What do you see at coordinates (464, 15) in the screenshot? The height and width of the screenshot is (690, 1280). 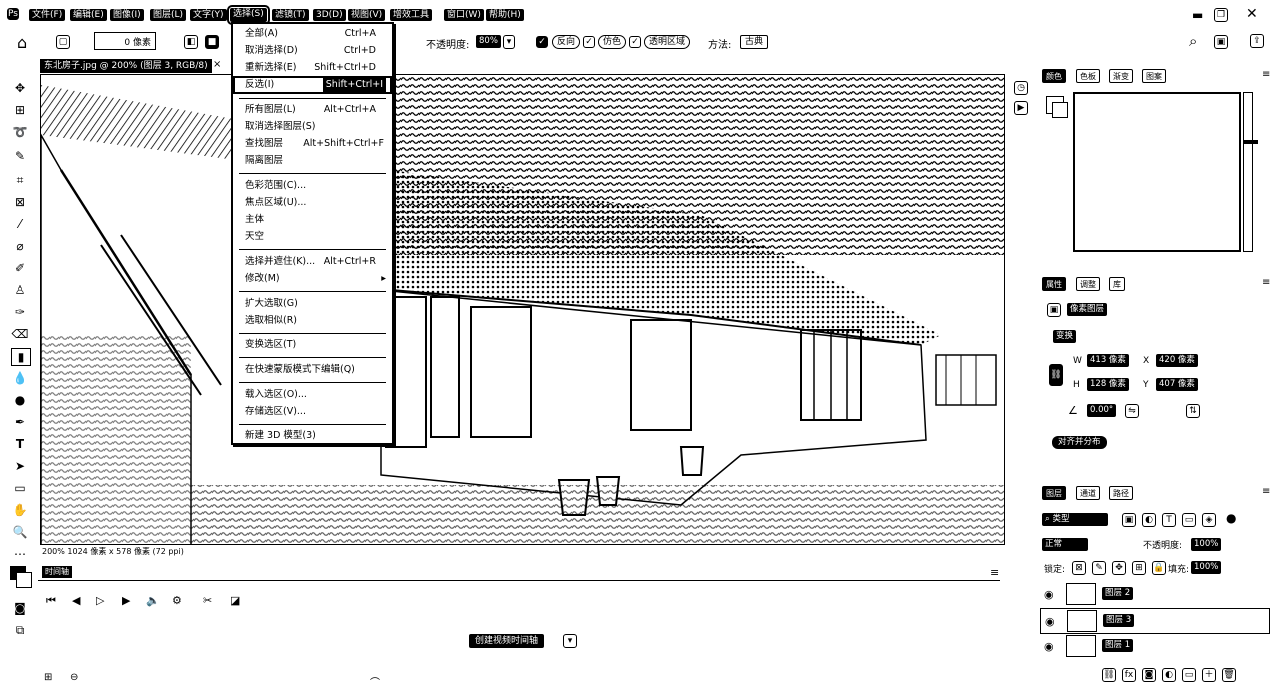 I see `menu-window: 窗口(W)` at bounding box center [464, 15].